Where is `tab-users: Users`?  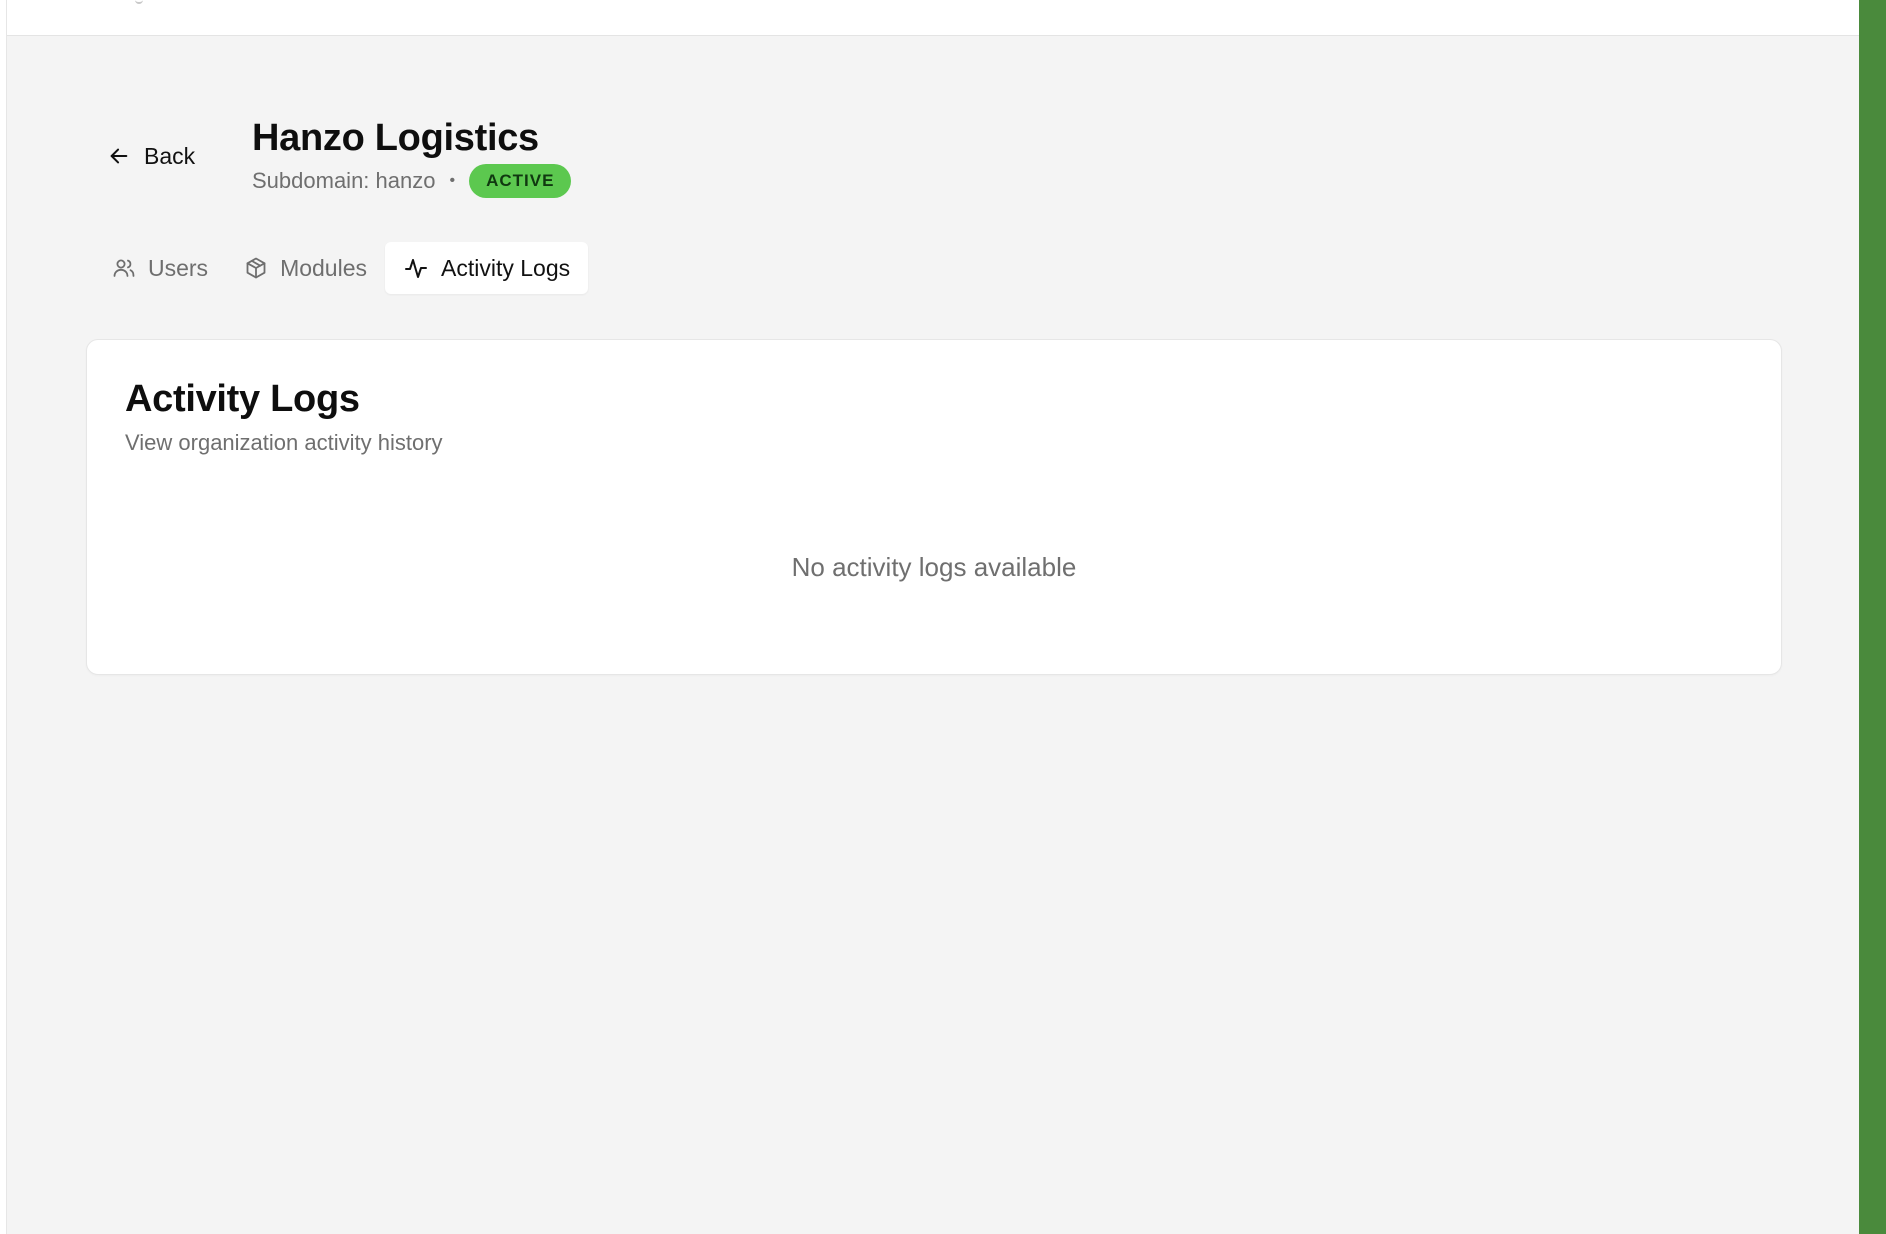
tab-users: Users is located at coordinates (160, 268).